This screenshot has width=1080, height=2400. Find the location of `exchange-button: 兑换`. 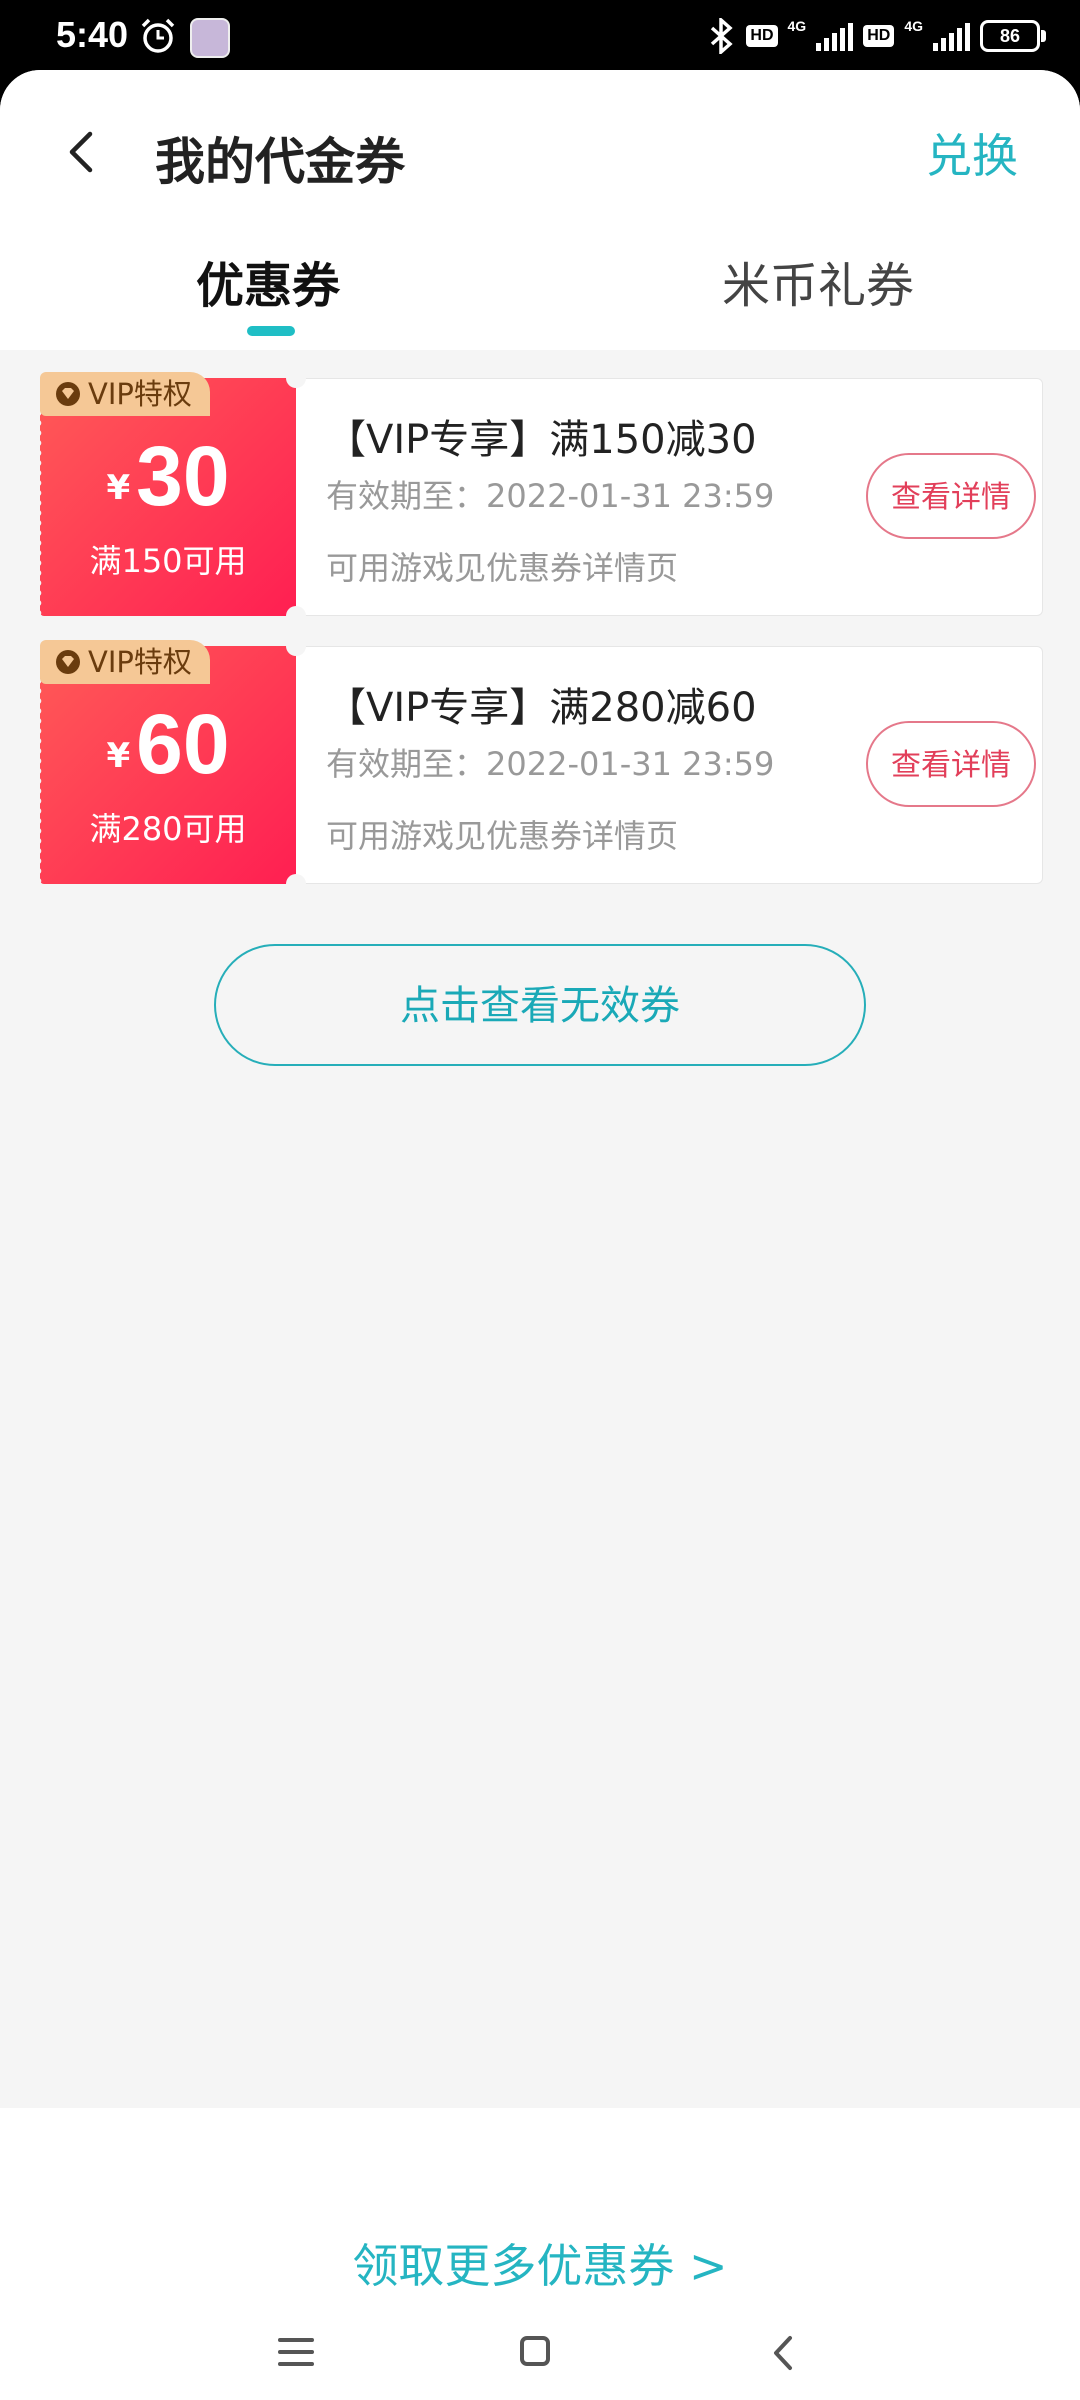

exchange-button: 兑换 is located at coordinates (972, 153).